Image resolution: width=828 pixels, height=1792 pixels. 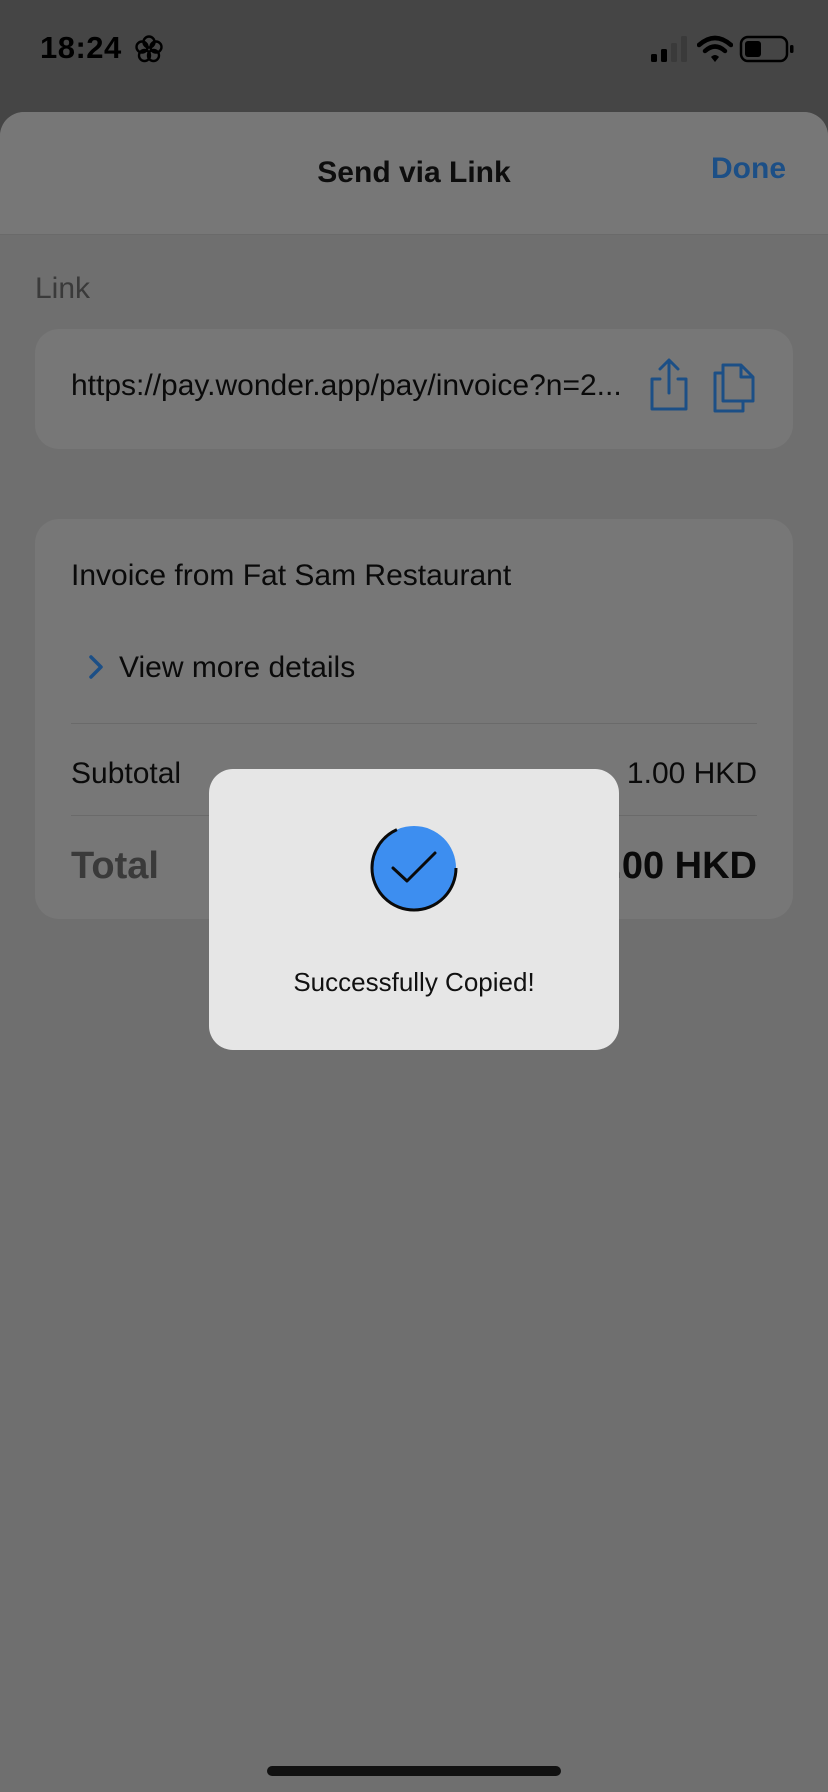 I want to click on battery-icon, so click(x=766, y=49).